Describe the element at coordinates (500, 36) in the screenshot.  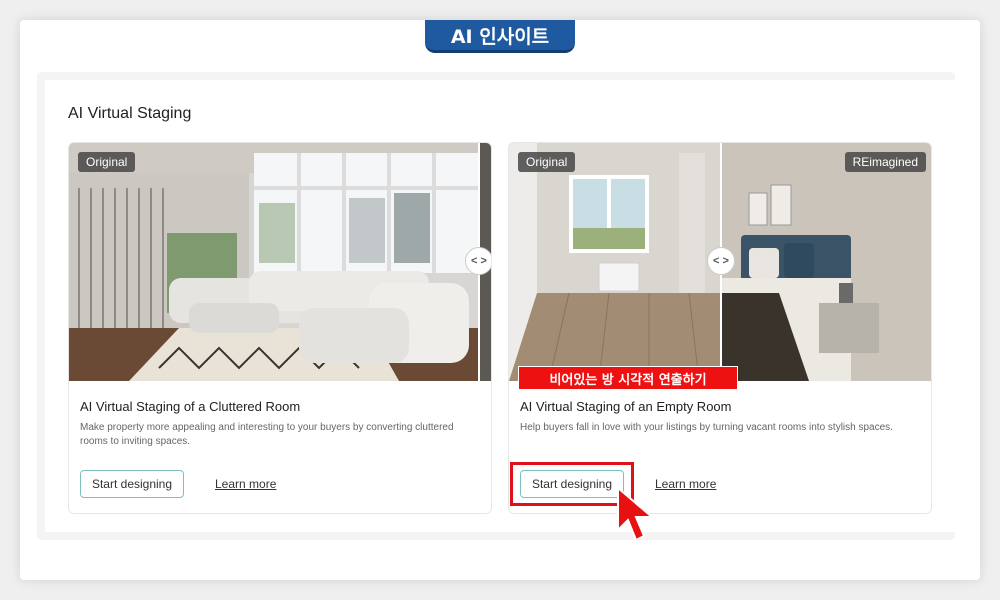
I see `header-tab: AI 인사이트` at that location.